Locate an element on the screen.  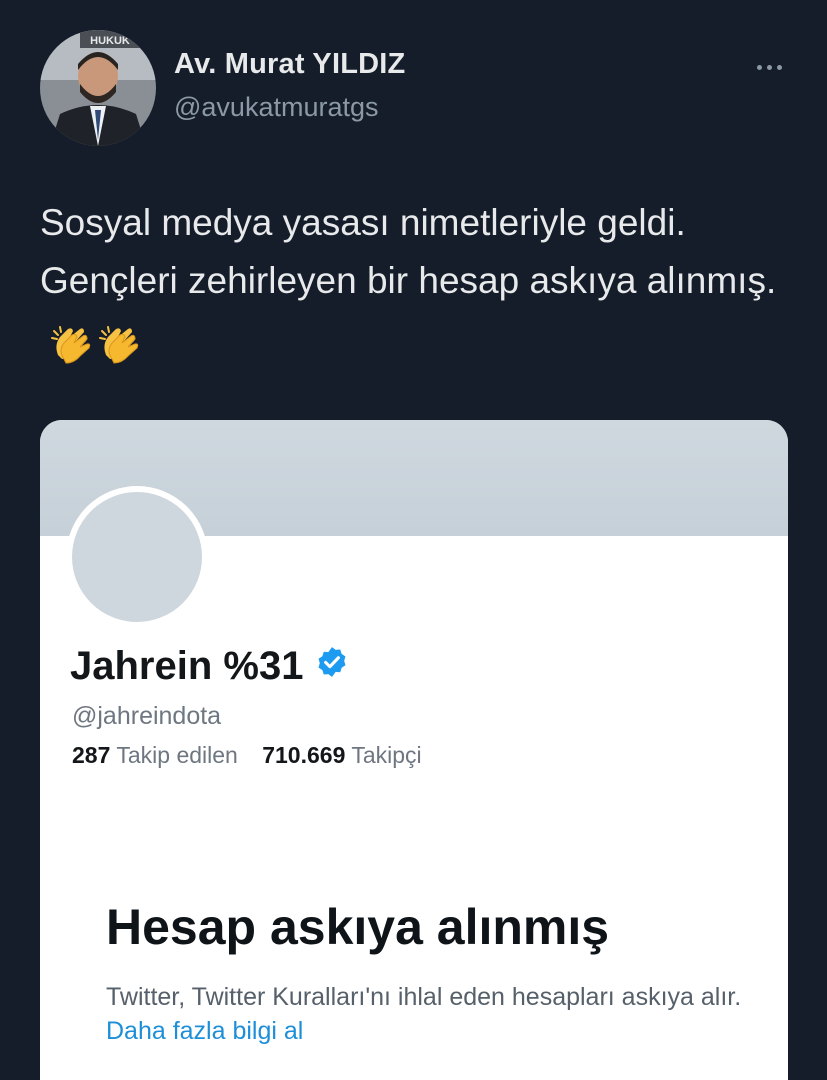
author-photo: HUKUK is located at coordinates (98, 88).